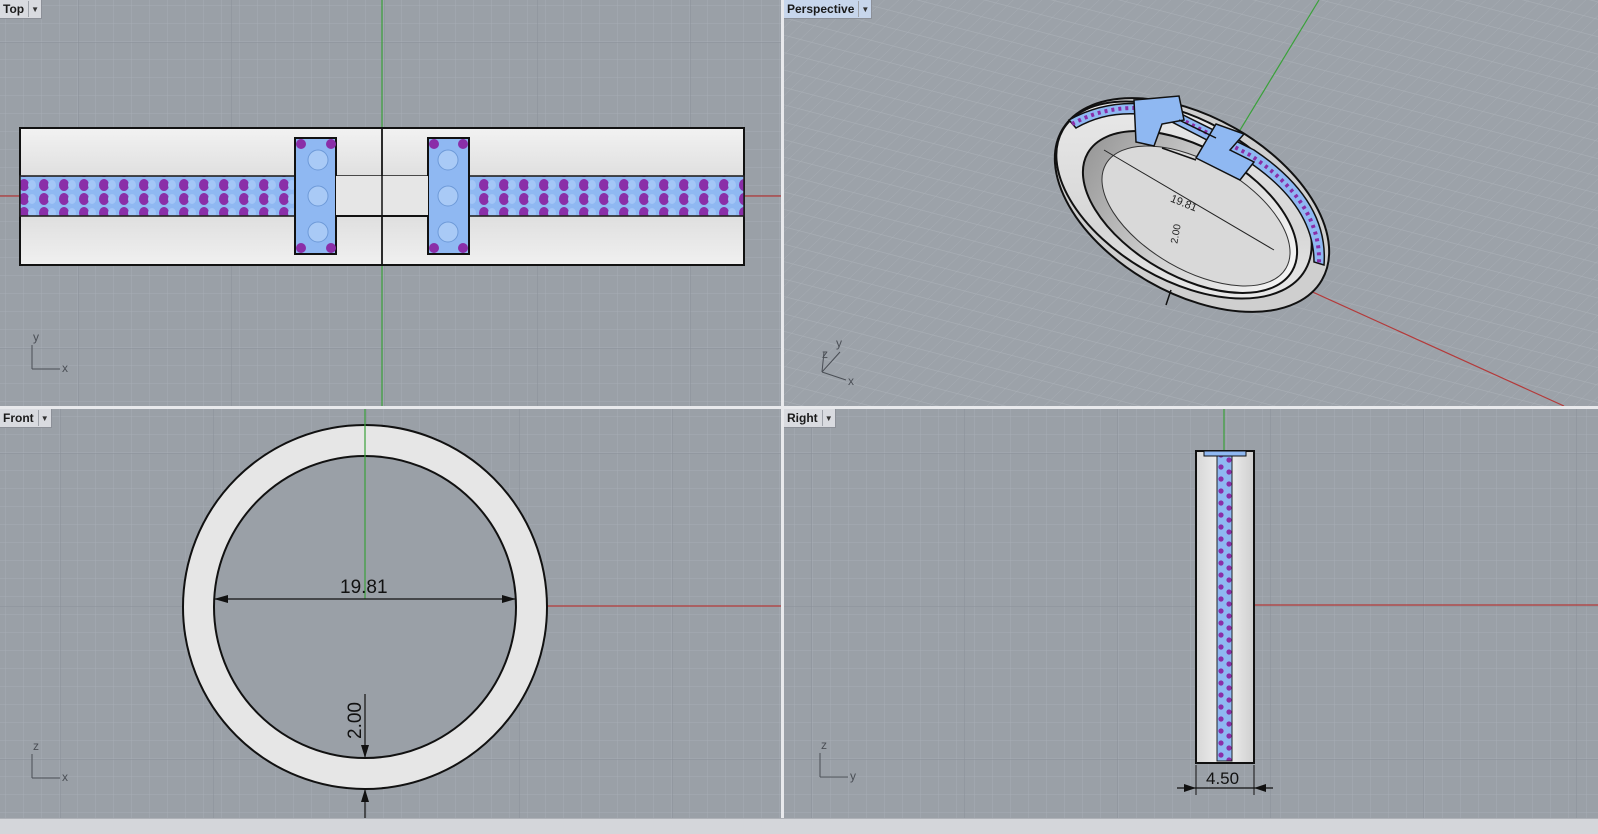 Image resolution: width=1598 pixels, height=834 pixels. What do you see at coordinates (18, 418) in the screenshot?
I see `viewport-name: Front` at bounding box center [18, 418].